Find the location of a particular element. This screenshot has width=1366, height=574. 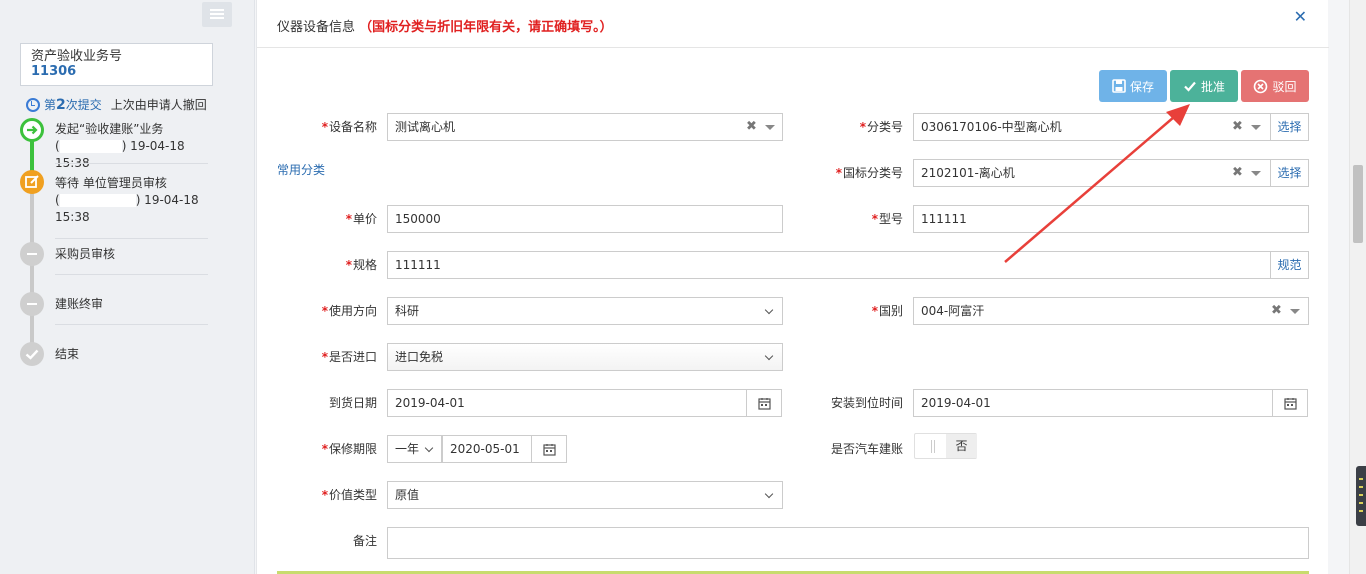

arrival-date-input: 2019-04-01 is located at coordinates (567, 403).